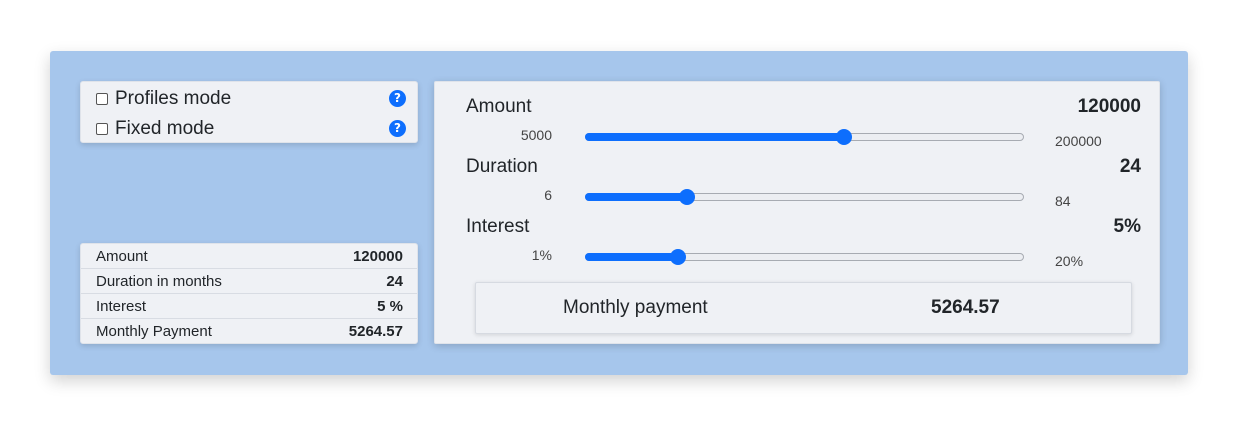 The width and height of the screenshot is (1246, 431). Describe the element at coordinates (1127, 226) in the screenshot. I see `interest-value: 5%` at that location.